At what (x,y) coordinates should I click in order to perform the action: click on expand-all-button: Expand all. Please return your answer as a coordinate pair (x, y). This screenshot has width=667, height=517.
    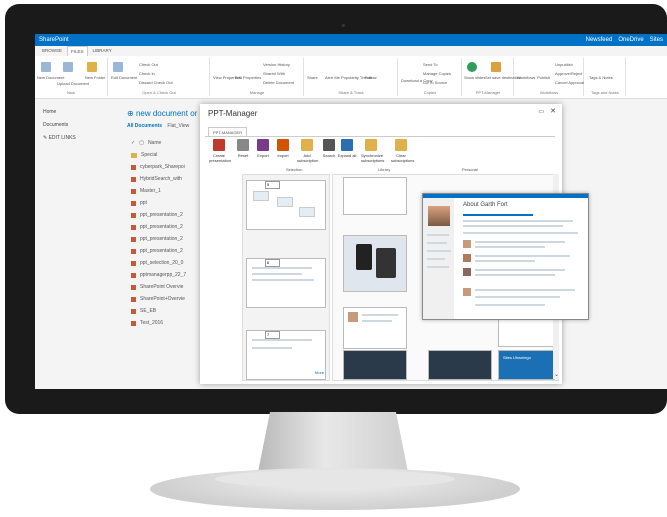
    Looking at the image, I should click on (347, 148).